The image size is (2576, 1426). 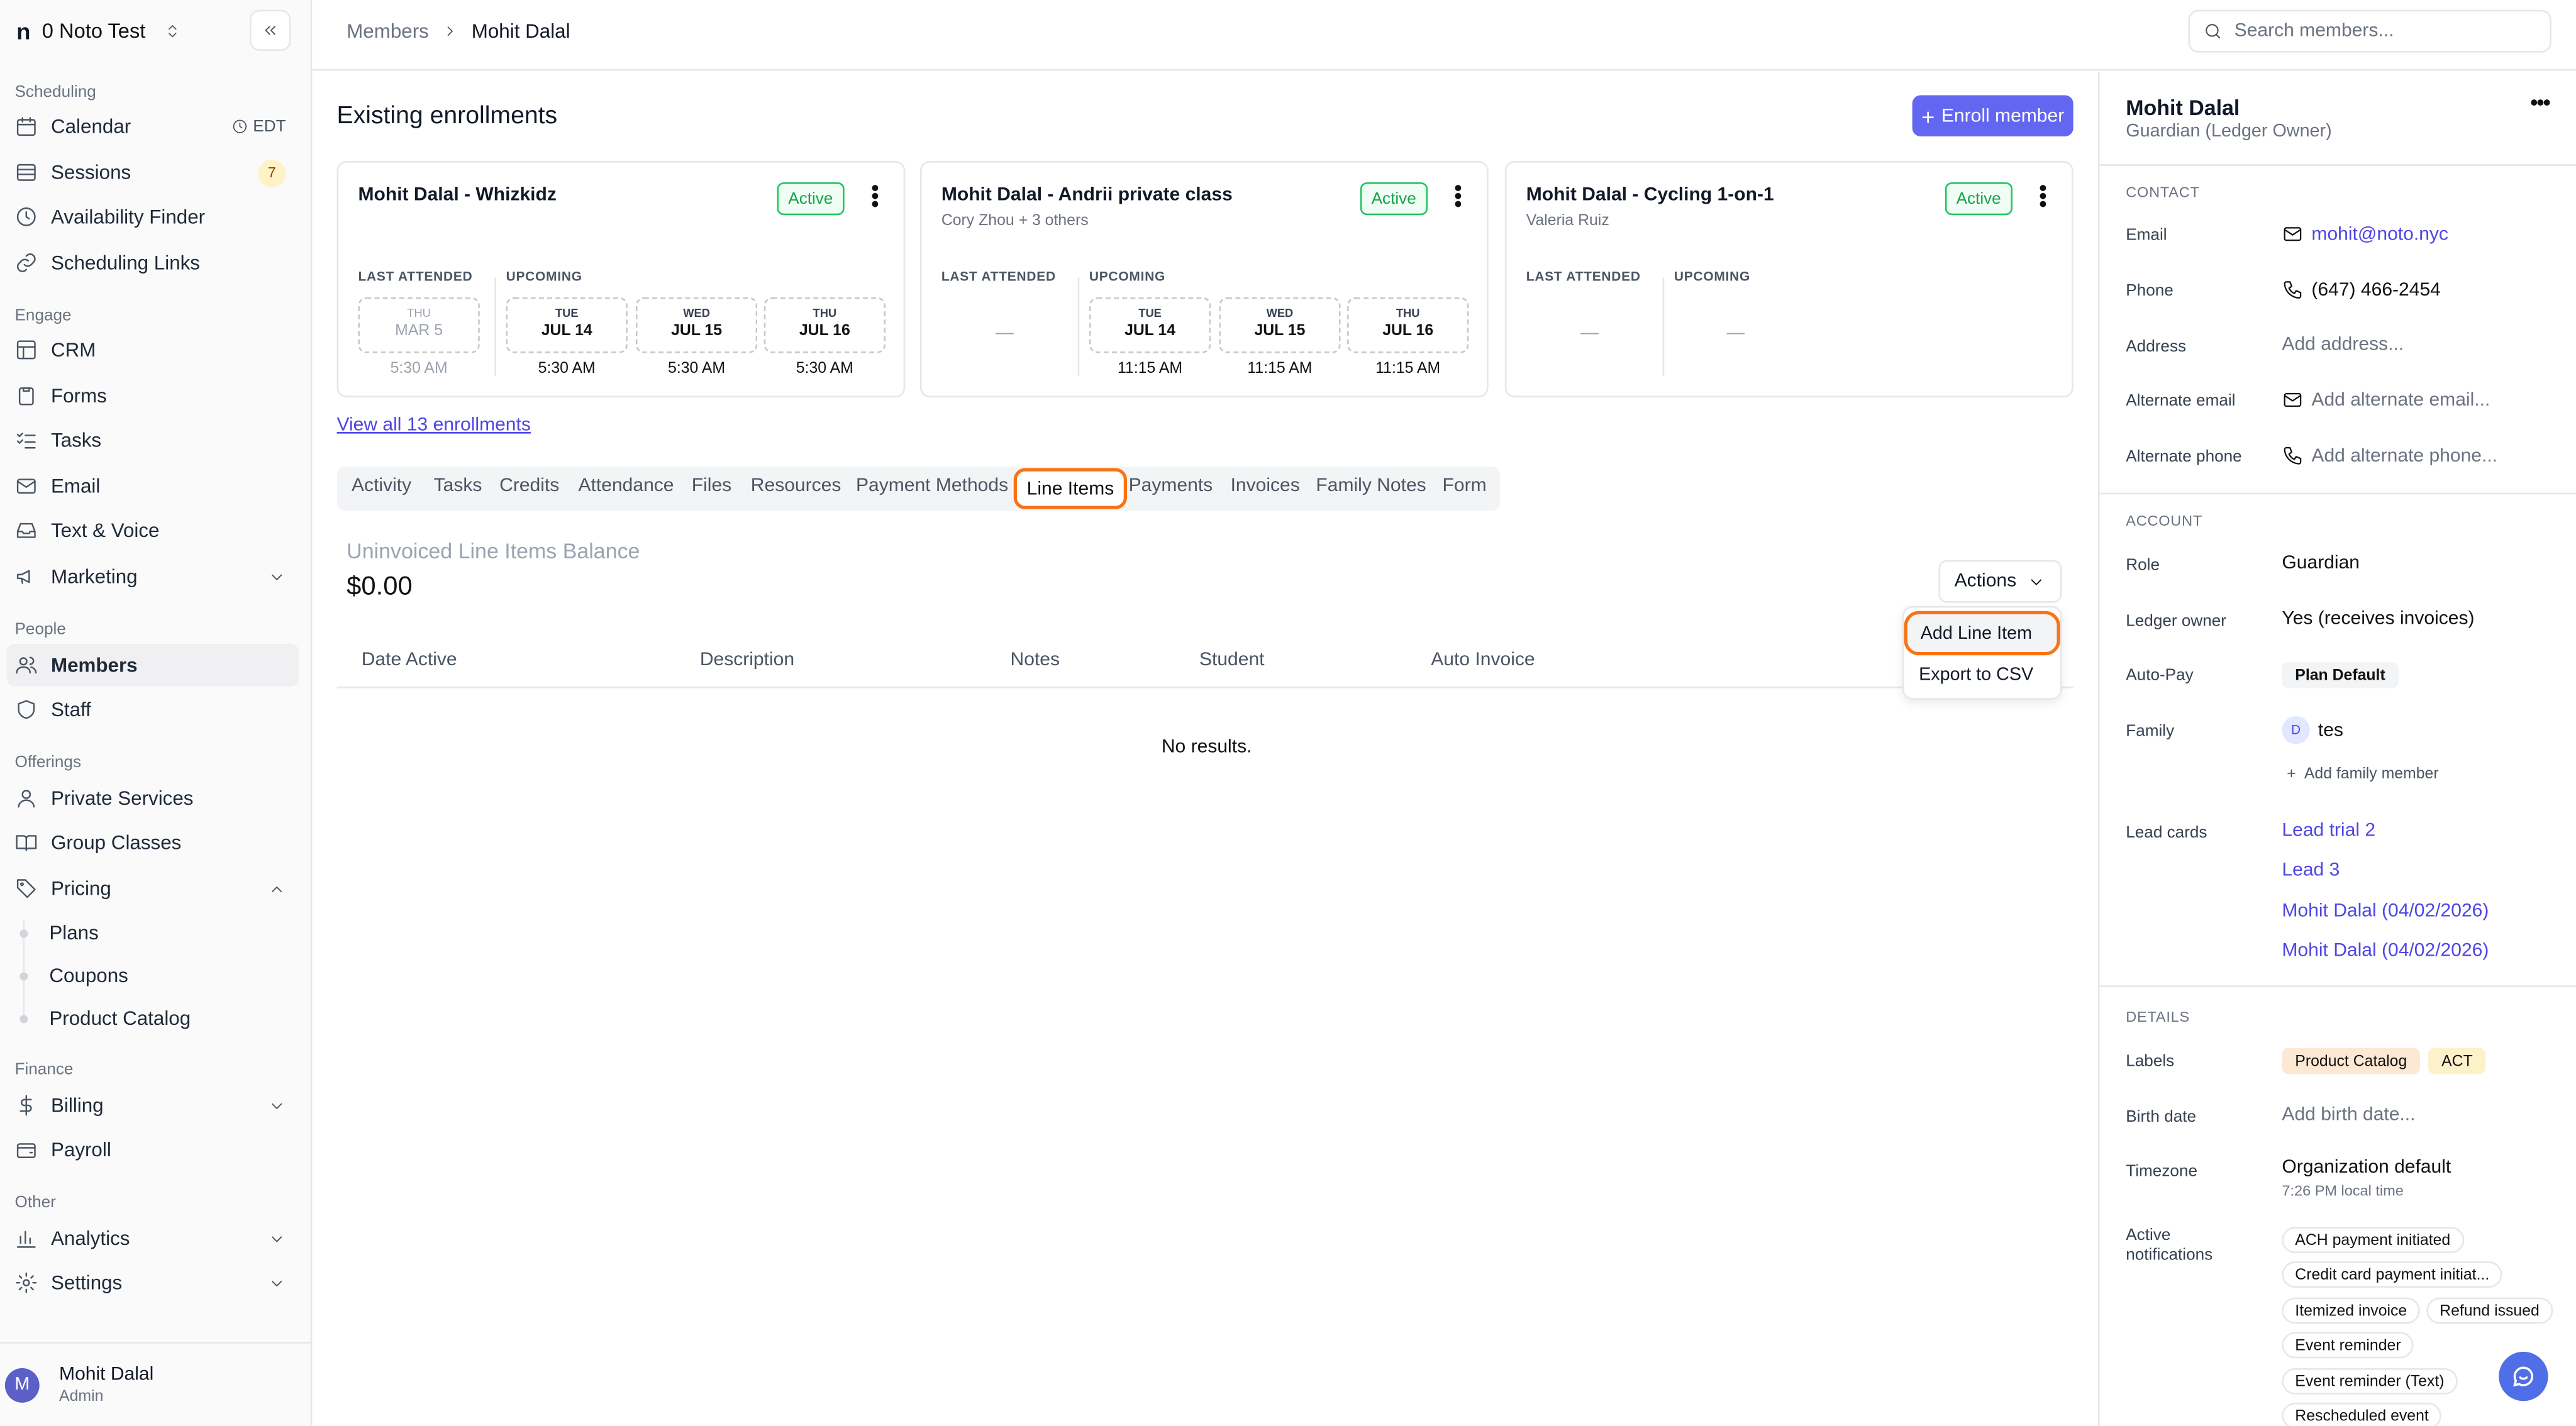 What do you see at coordinates (2361, 290) in the screenshot?
I see `phone-value: (647) 466-2454` at bounding box center [2361, 290].